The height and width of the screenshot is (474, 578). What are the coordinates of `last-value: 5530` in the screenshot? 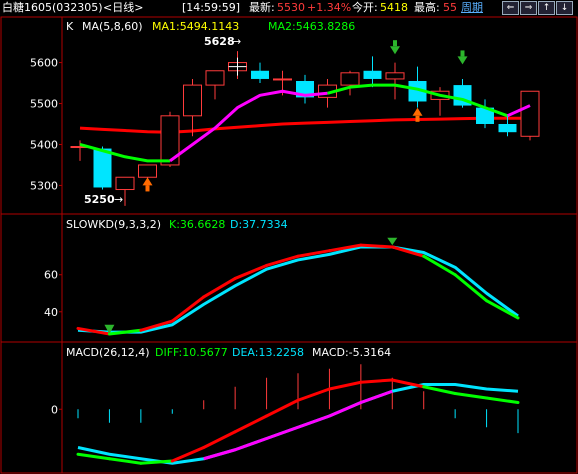 It's located at (291, 7).